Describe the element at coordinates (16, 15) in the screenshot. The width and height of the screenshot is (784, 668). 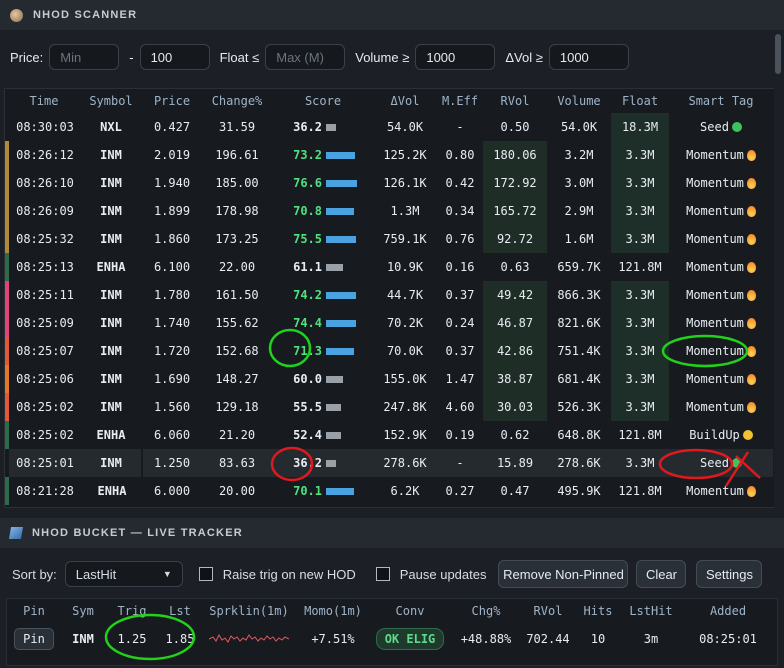
I see `app-logo-icon` at that location.